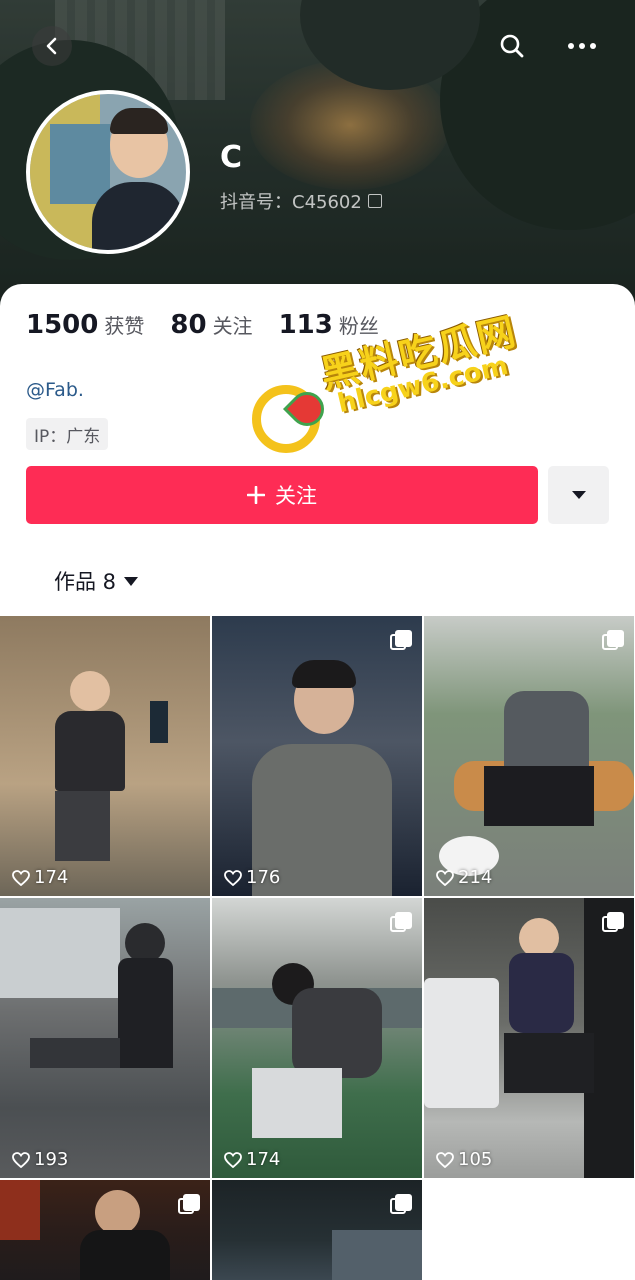 This screenshot has height=1280, width=635. Describe the element at coordinates (55, 390) in the screenshot. I see `bio-mention-link: @Fab.` at that location.